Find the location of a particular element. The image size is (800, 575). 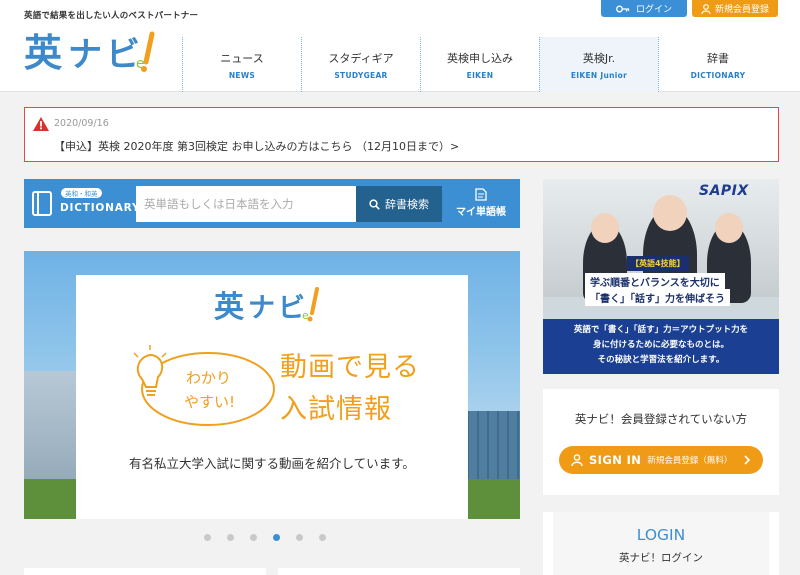

dictionary-brand: 英和・和英 DICTIONARY is located at coordinates (86, 203).